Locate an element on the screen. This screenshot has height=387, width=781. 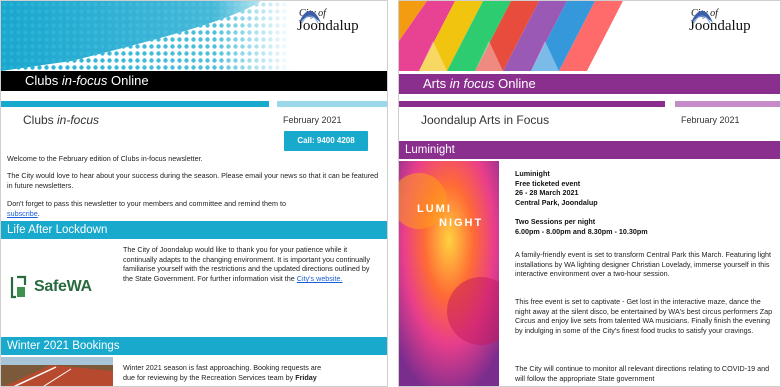
winter-bookings-photo is located at coordinates (57, 371).